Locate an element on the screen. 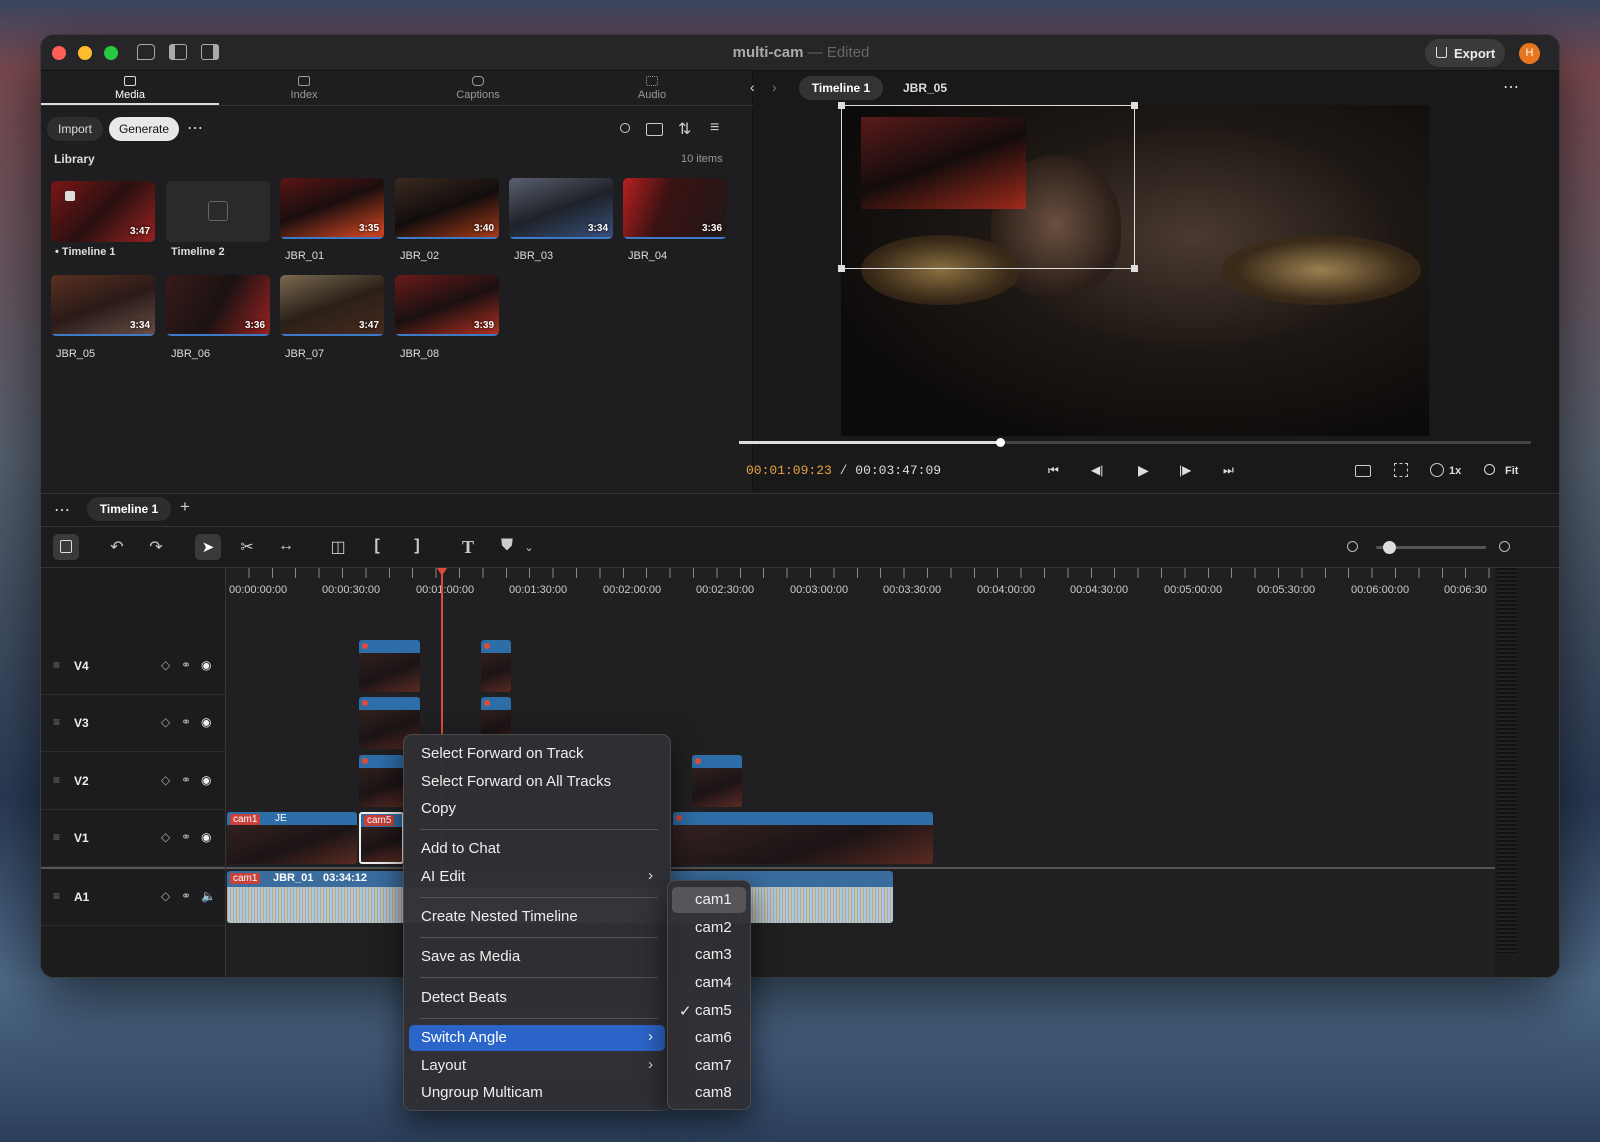  angle-item-cam2: cam2 is located at coordinates (709, 928).